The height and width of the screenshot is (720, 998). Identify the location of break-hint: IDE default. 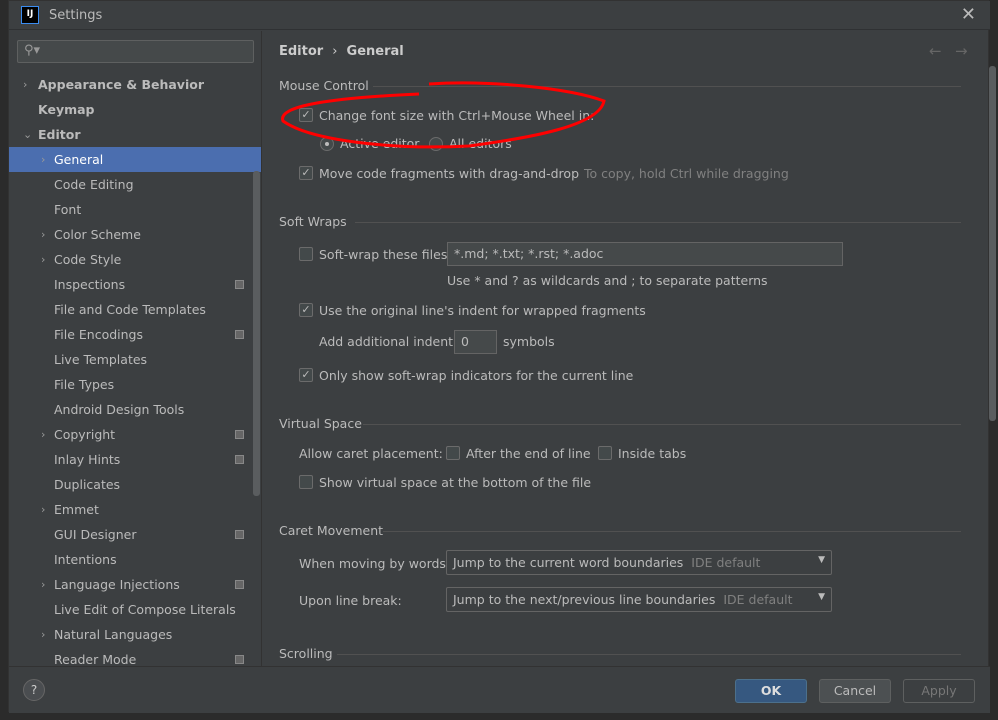
(758, 599).